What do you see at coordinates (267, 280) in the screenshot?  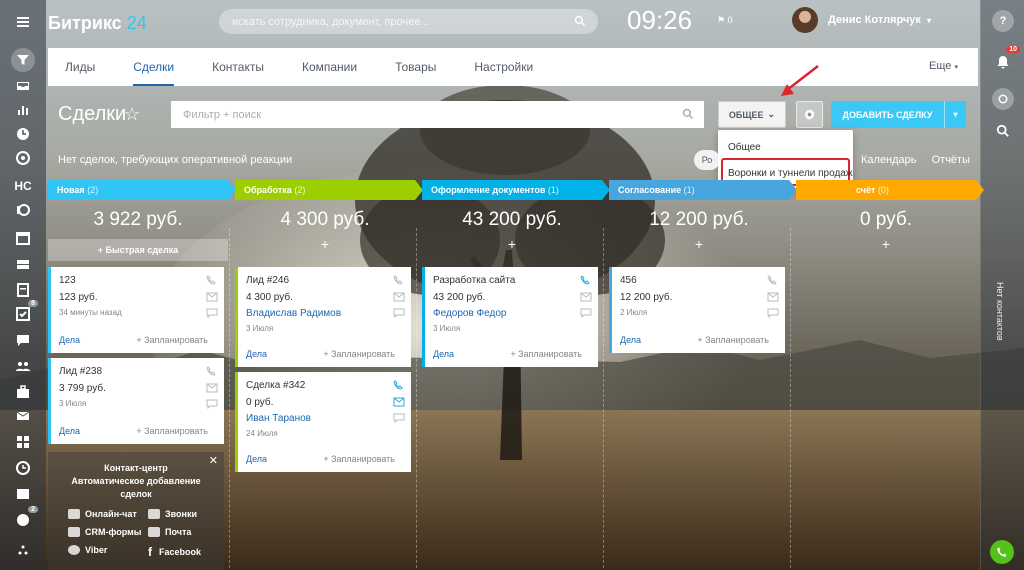 I see `deal-title: Лид #246` at bounding box center [267, 280].